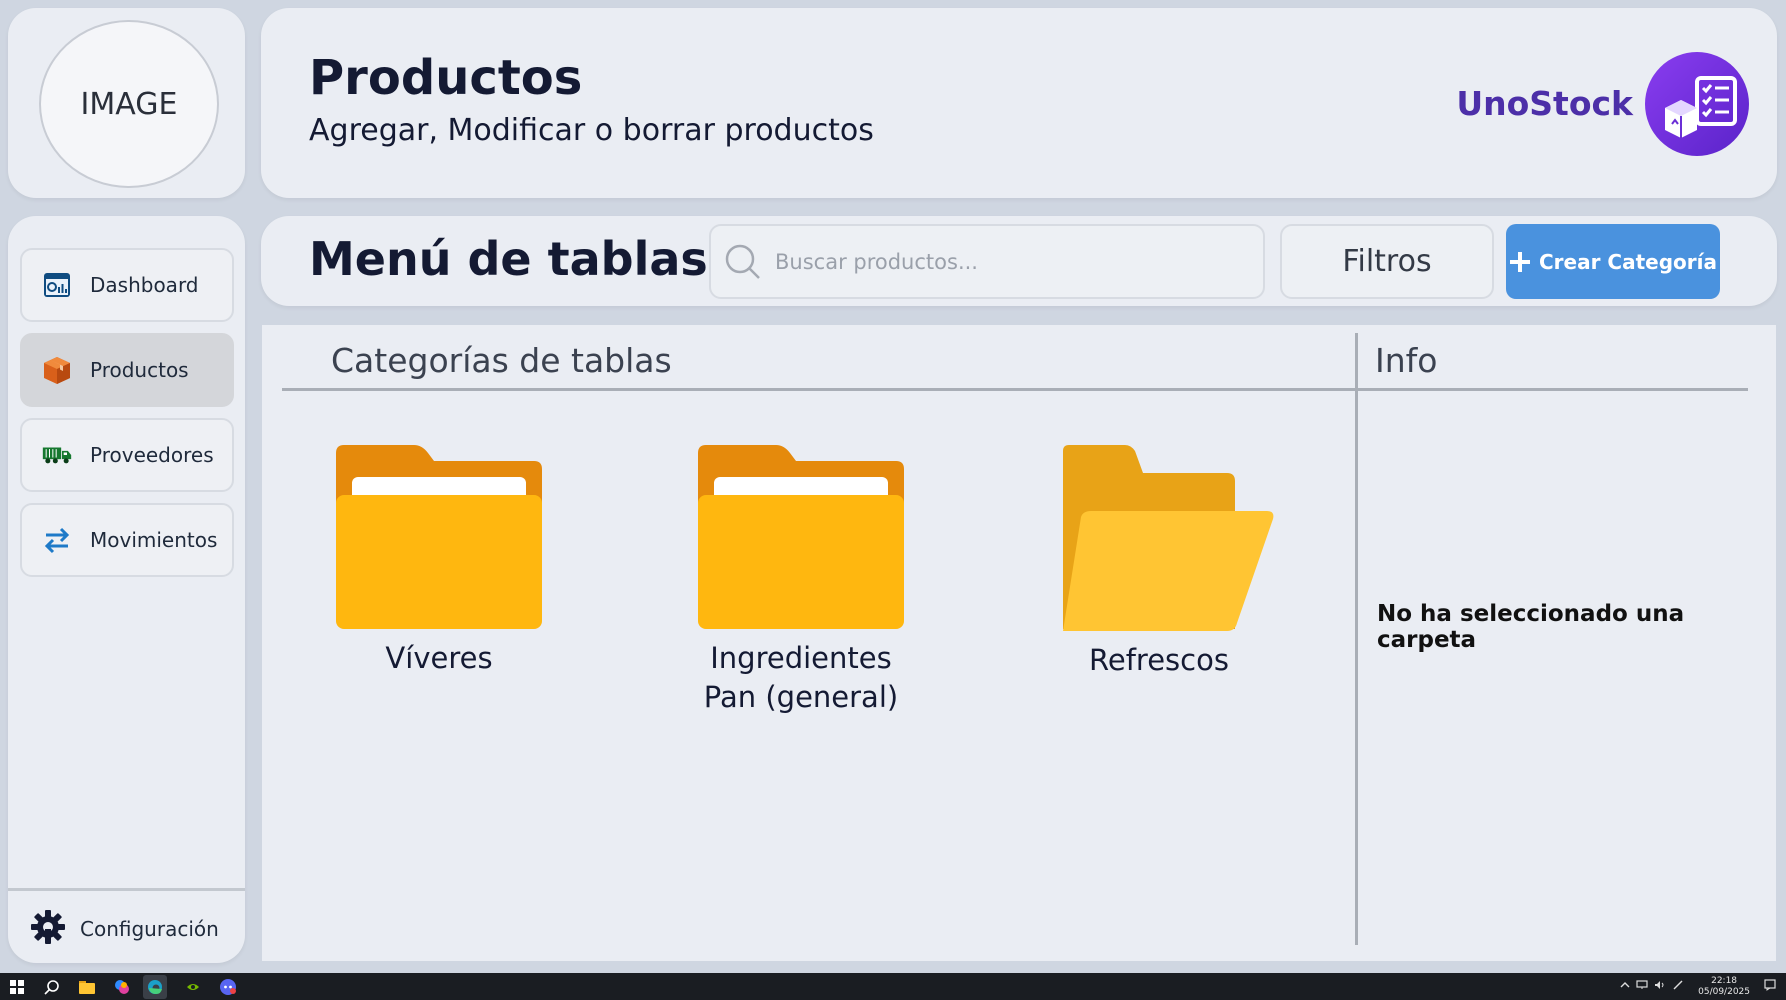 The height and width of the screenshot is (1000, 1786). What do you see at coordinates (57, 370) in the screenshot?
I see `box-icon` at bounding box center [57, 370].